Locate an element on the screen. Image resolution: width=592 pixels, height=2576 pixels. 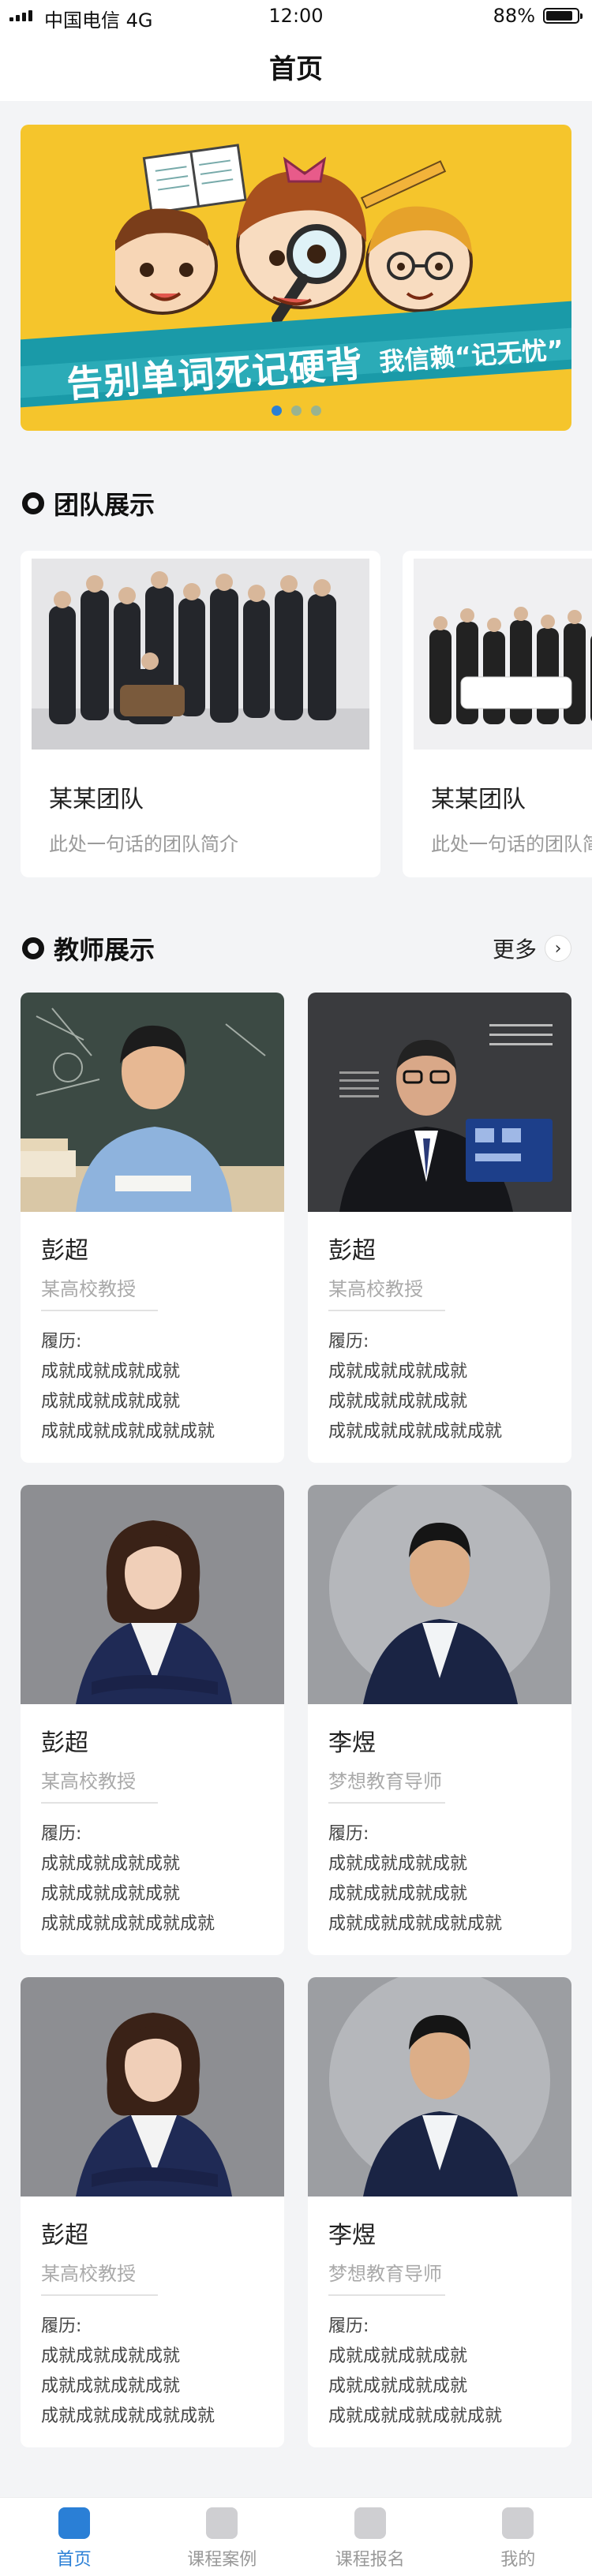
tab-signup: 课程报名 is located at coordinates (370, 2537).